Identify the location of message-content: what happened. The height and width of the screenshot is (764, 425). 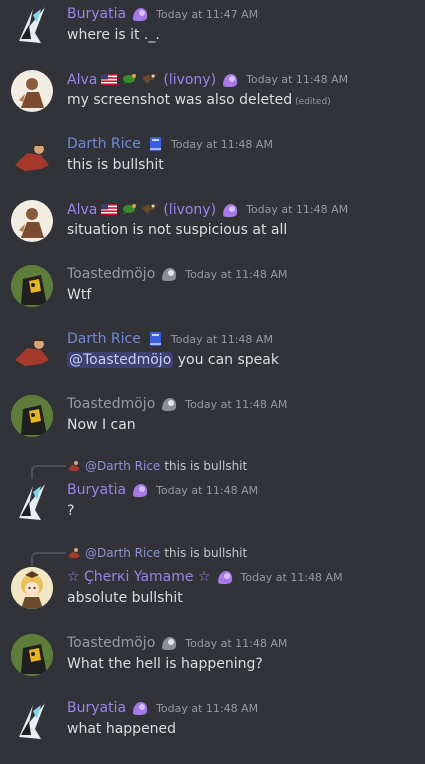
(122, 729).